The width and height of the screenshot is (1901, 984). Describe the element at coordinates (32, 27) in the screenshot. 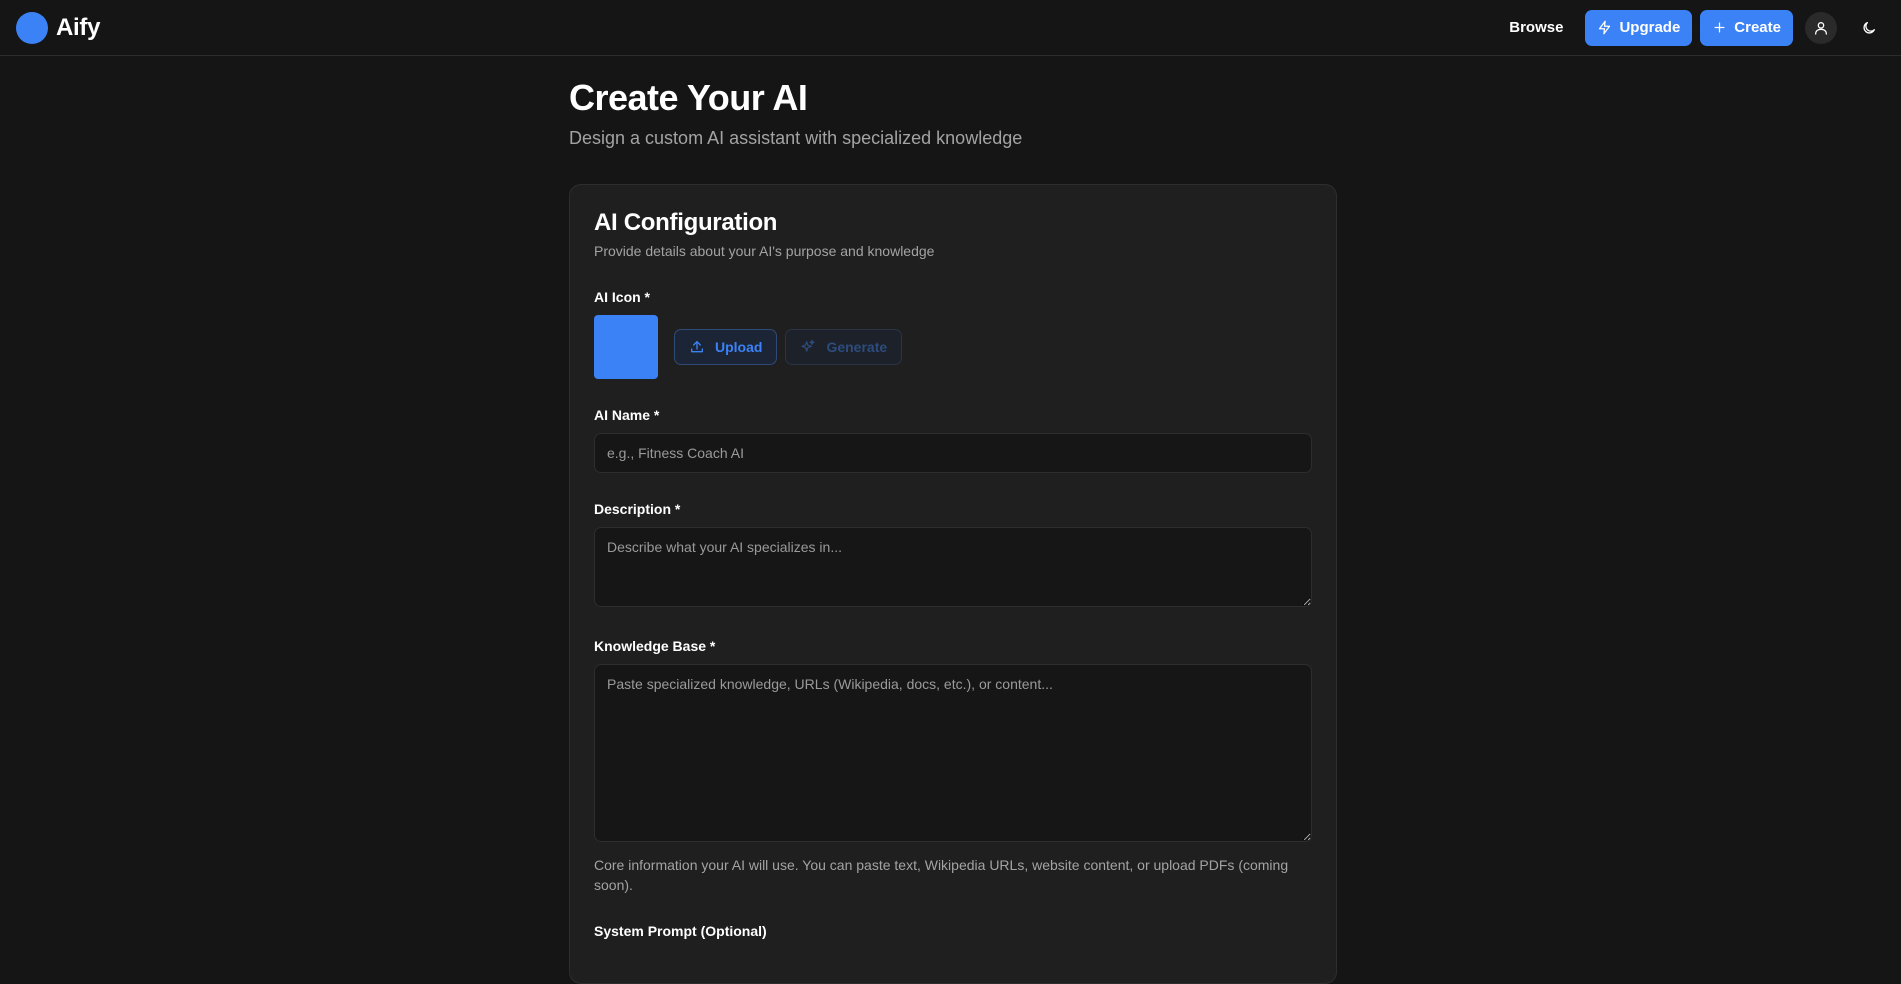

I see `brand-logo-icon` at that location.